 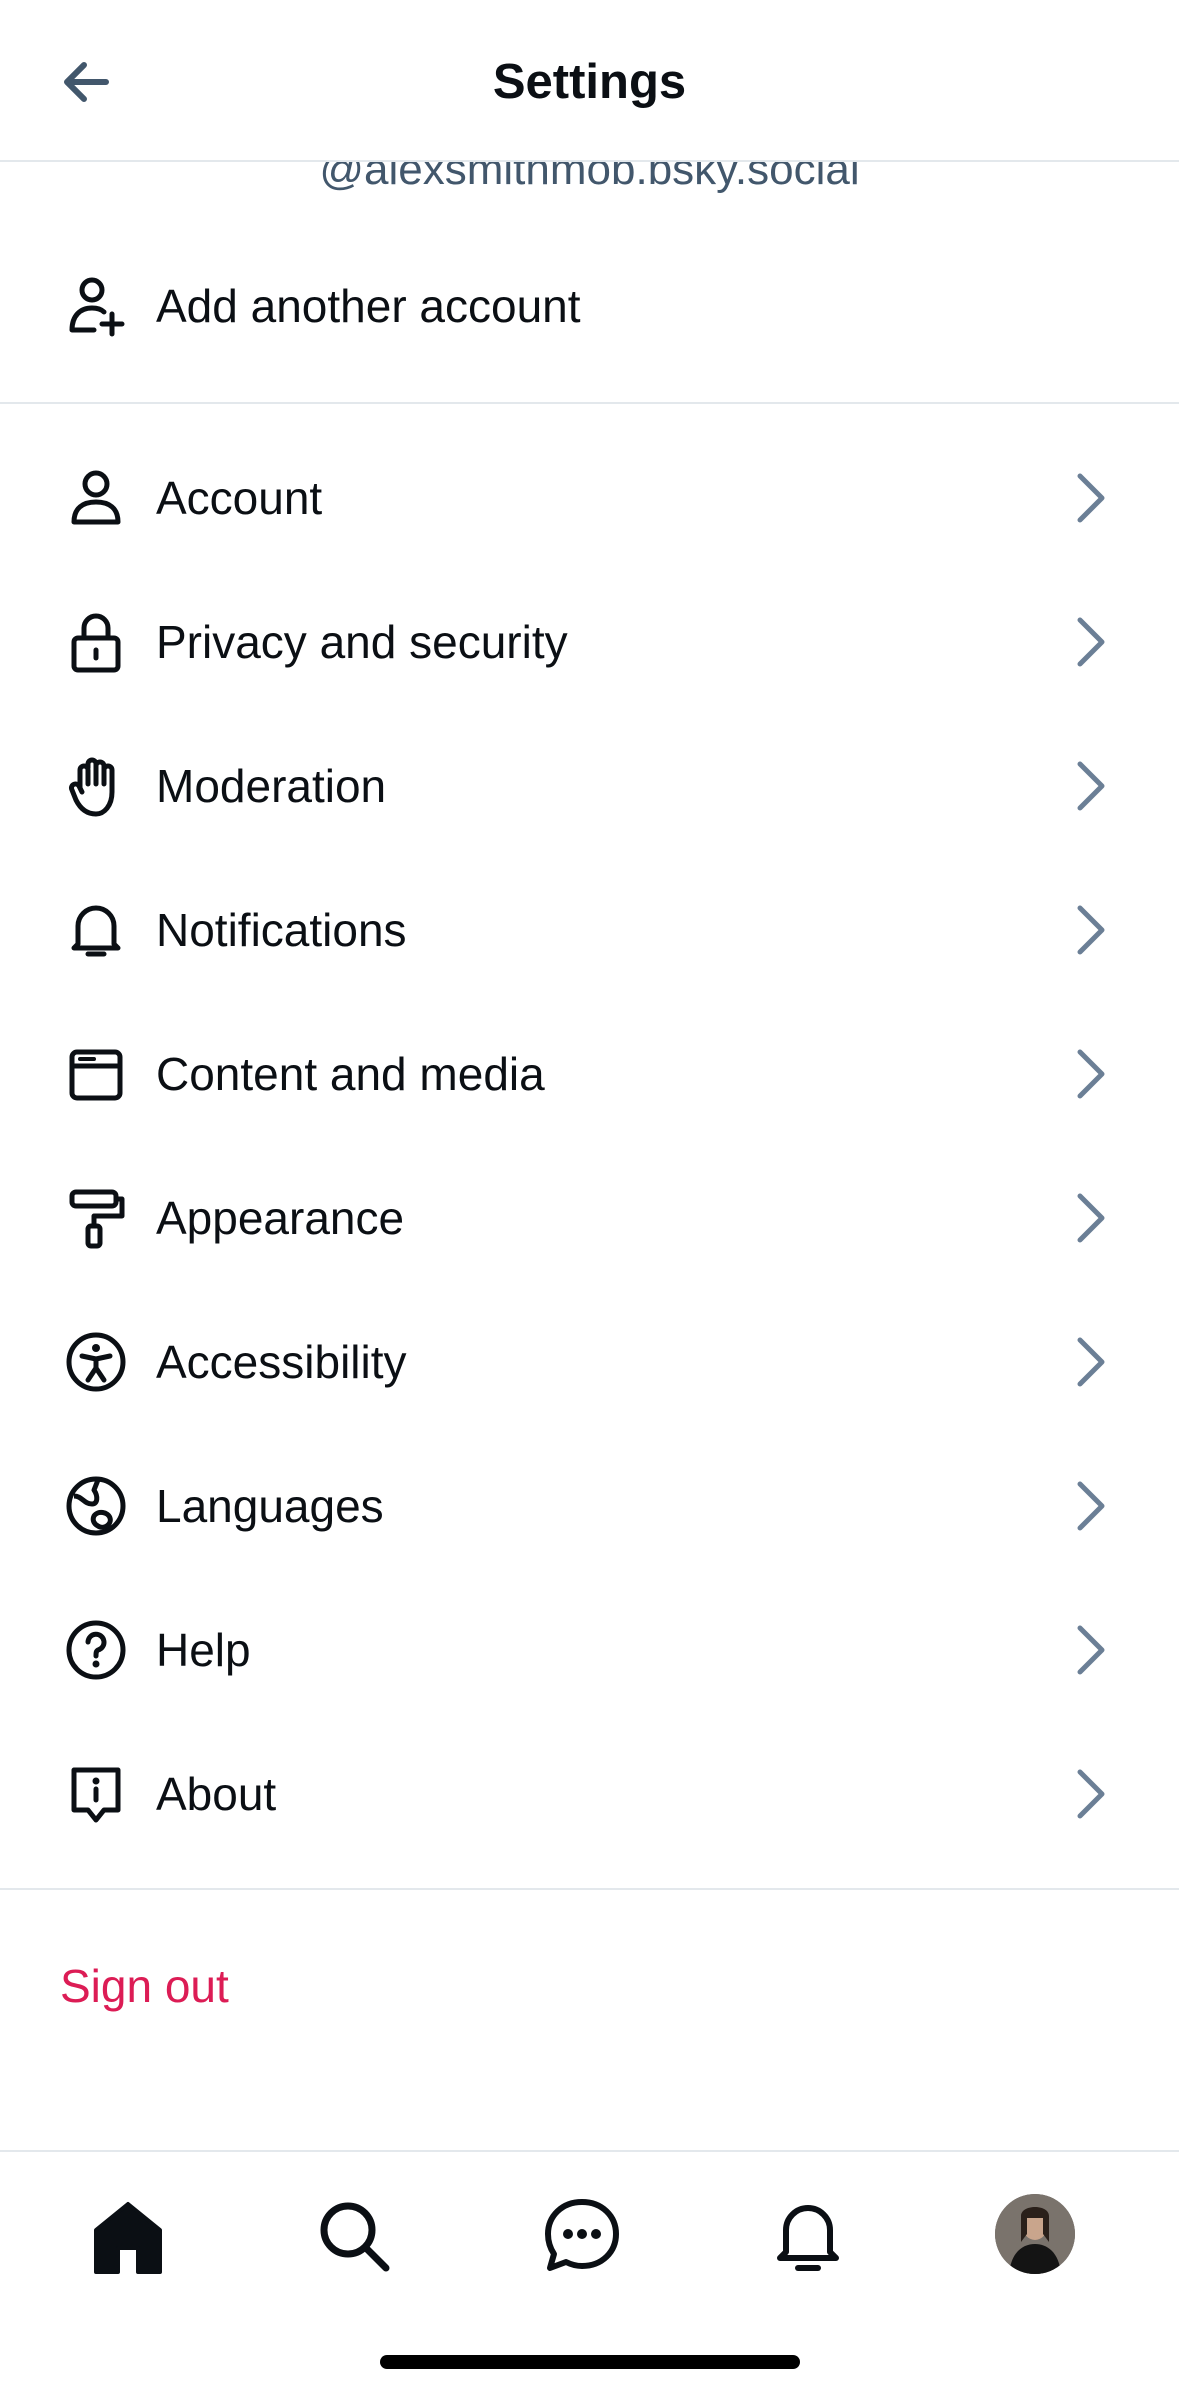 I want to click on menu-item-label: Privacy and security, so click(x=362, y=642).